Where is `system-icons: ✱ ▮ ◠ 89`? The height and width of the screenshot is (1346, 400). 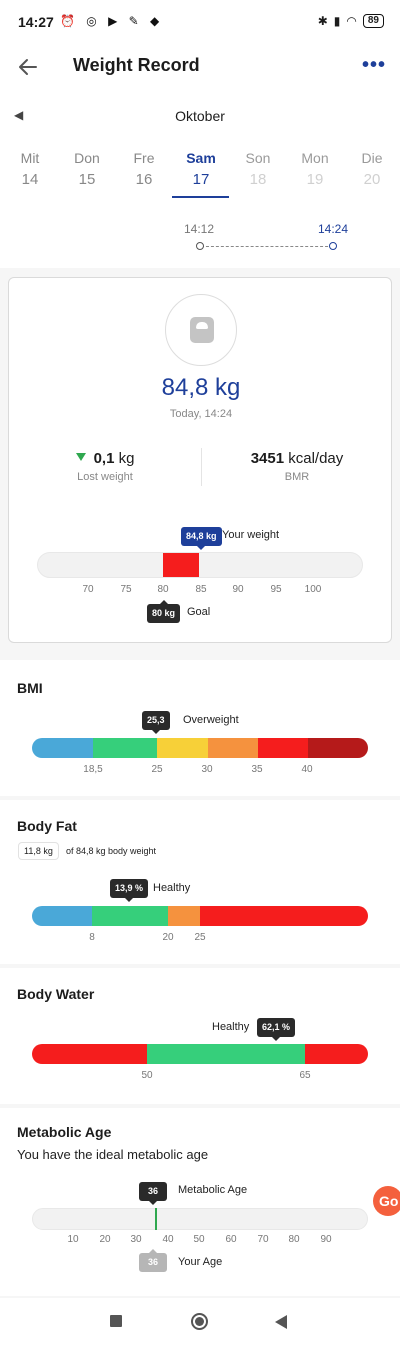 system-icons: ✱ ▮ ◠ 89 is located at coordinates (351, 21).